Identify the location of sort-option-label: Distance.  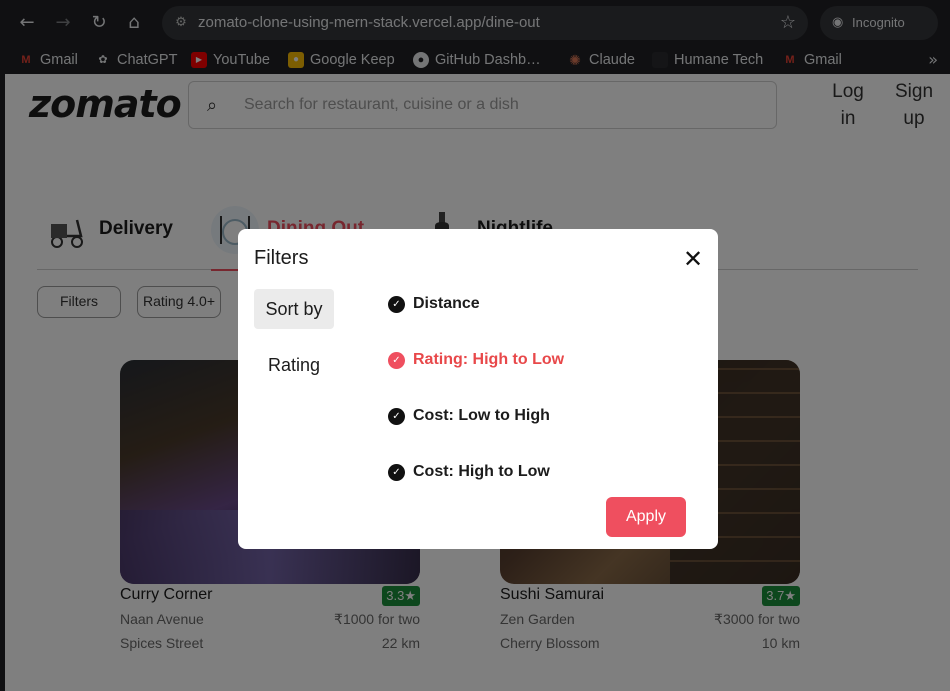
(446, 303).